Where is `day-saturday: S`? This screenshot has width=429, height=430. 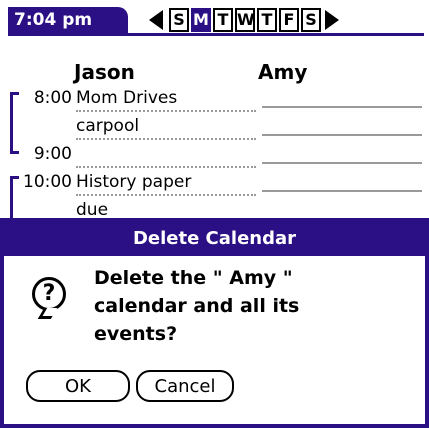
day-saturday: S is located at coordinates (311, 20).